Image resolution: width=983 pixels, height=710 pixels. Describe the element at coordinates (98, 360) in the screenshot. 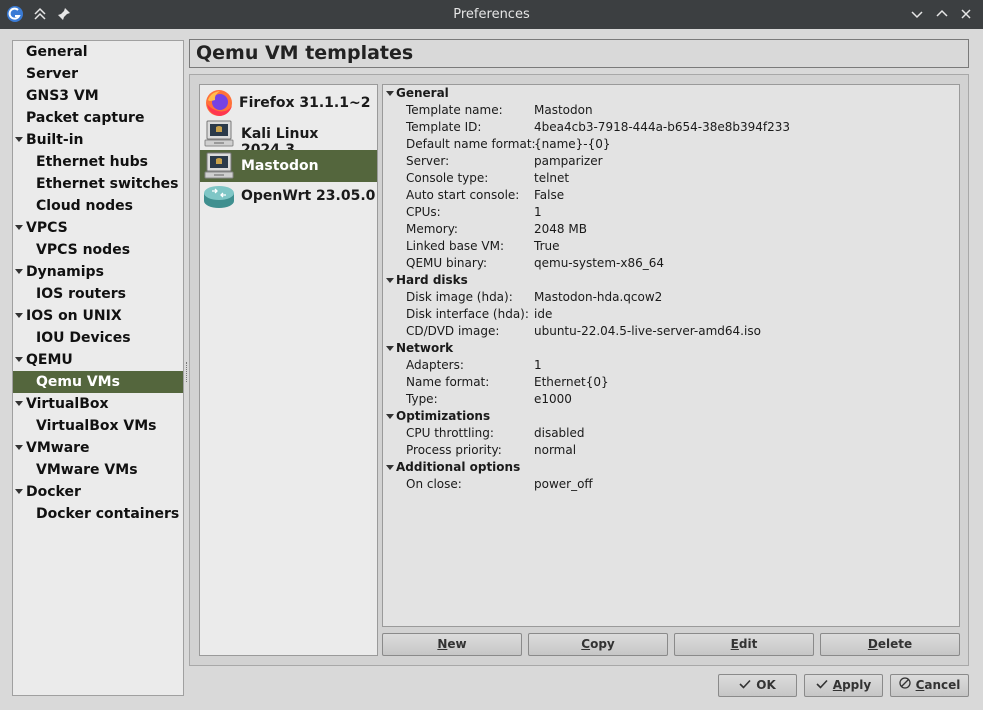

I see `sidebar-item-qemu: QEMU` at that location.